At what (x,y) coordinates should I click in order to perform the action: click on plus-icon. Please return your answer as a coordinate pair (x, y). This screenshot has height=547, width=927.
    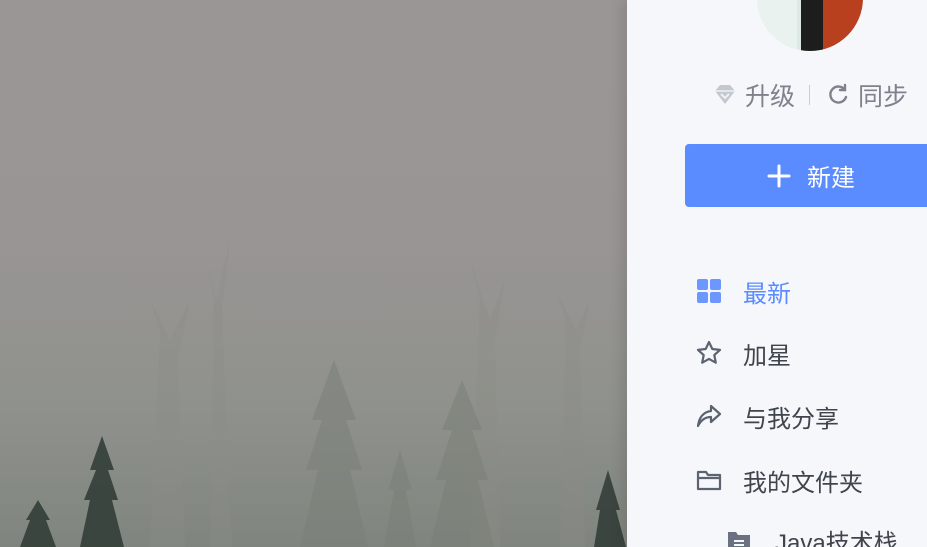
    Looking at the image, I should click on (779, 176).